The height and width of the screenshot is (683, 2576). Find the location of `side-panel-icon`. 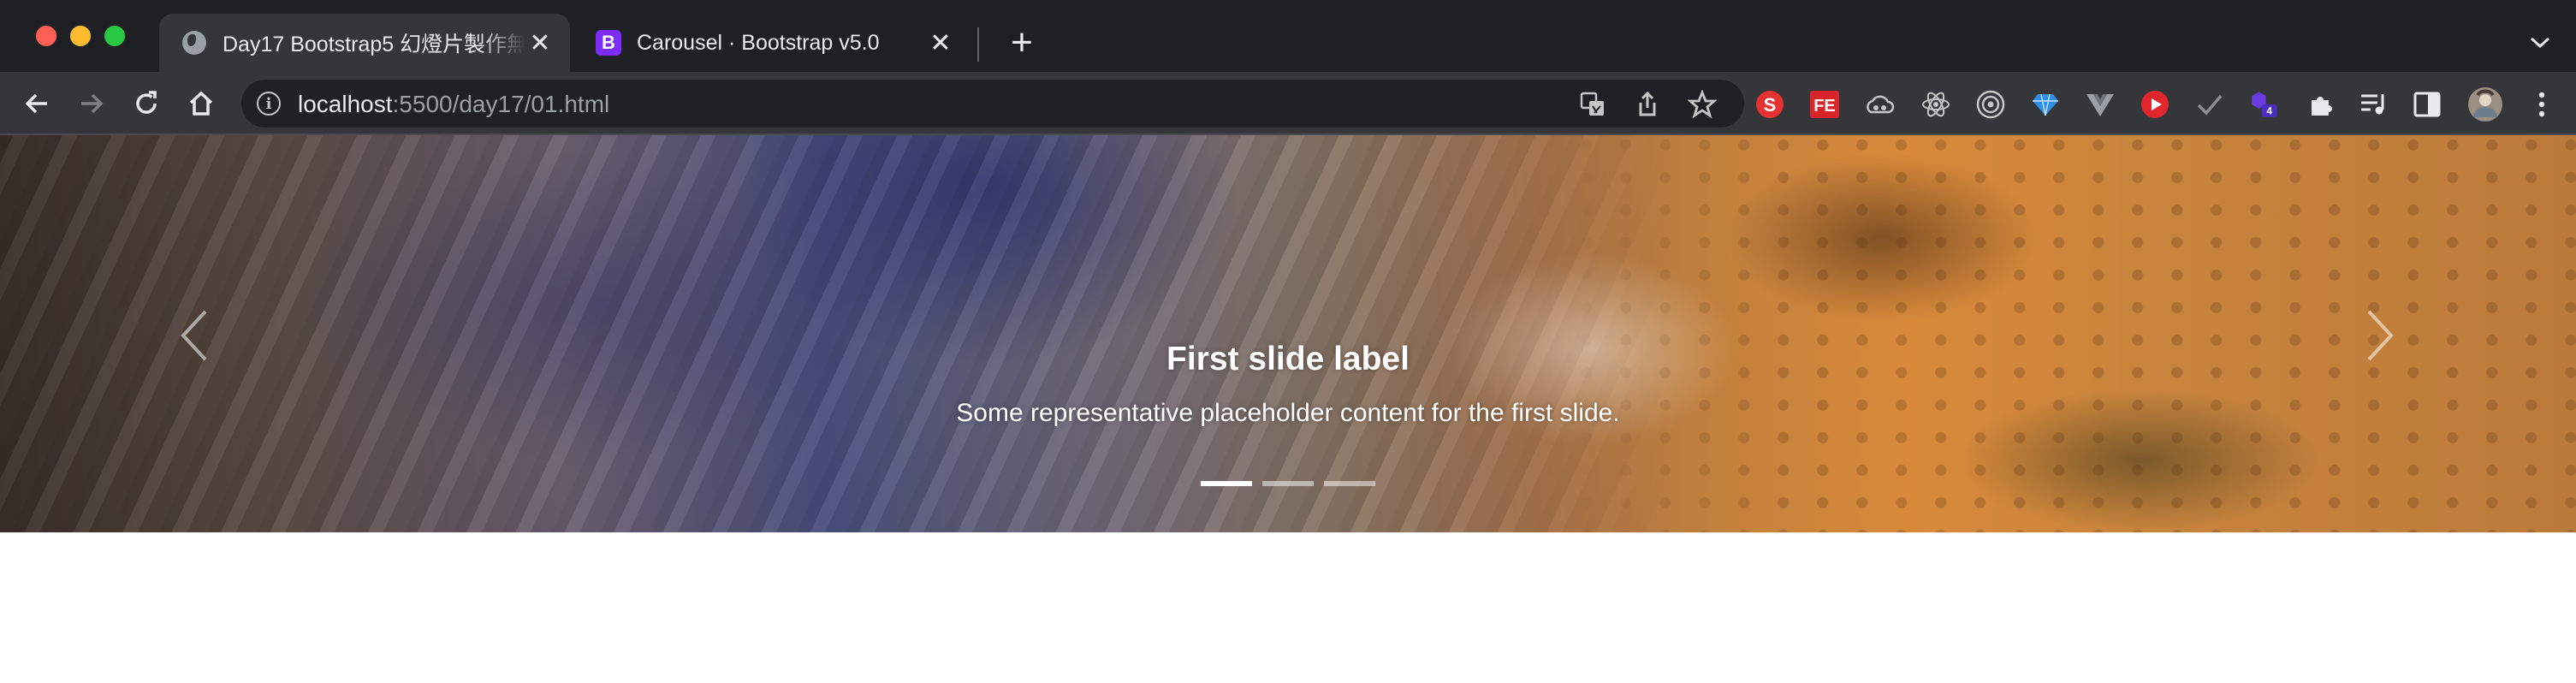

side-panel-icon is located at coordinates (2427, 104).